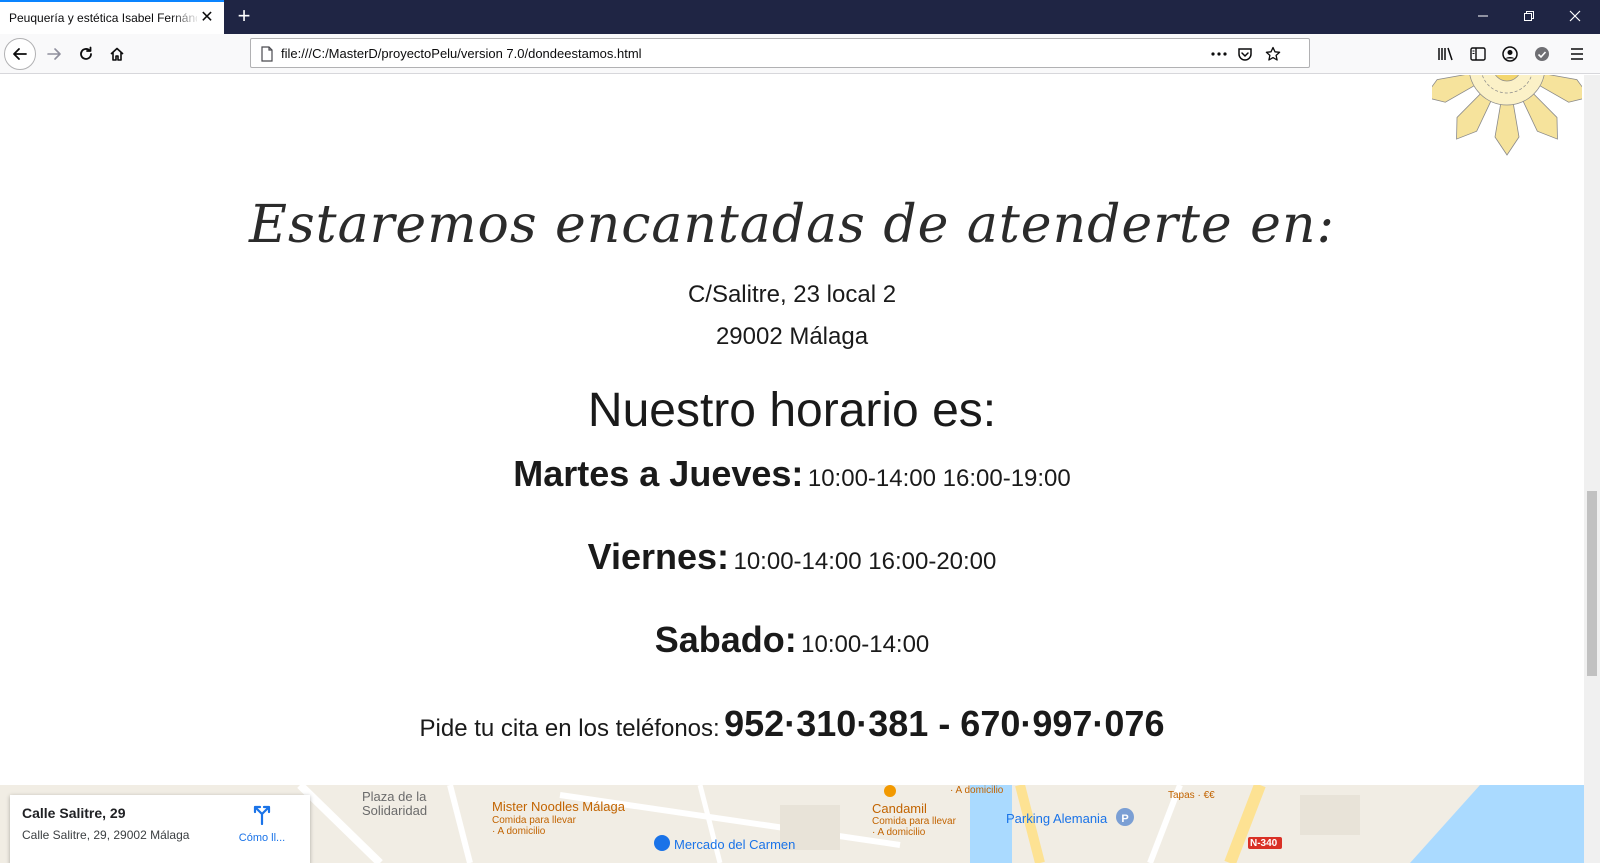  I want to click on back-arrow-icon, so click(20, 54).